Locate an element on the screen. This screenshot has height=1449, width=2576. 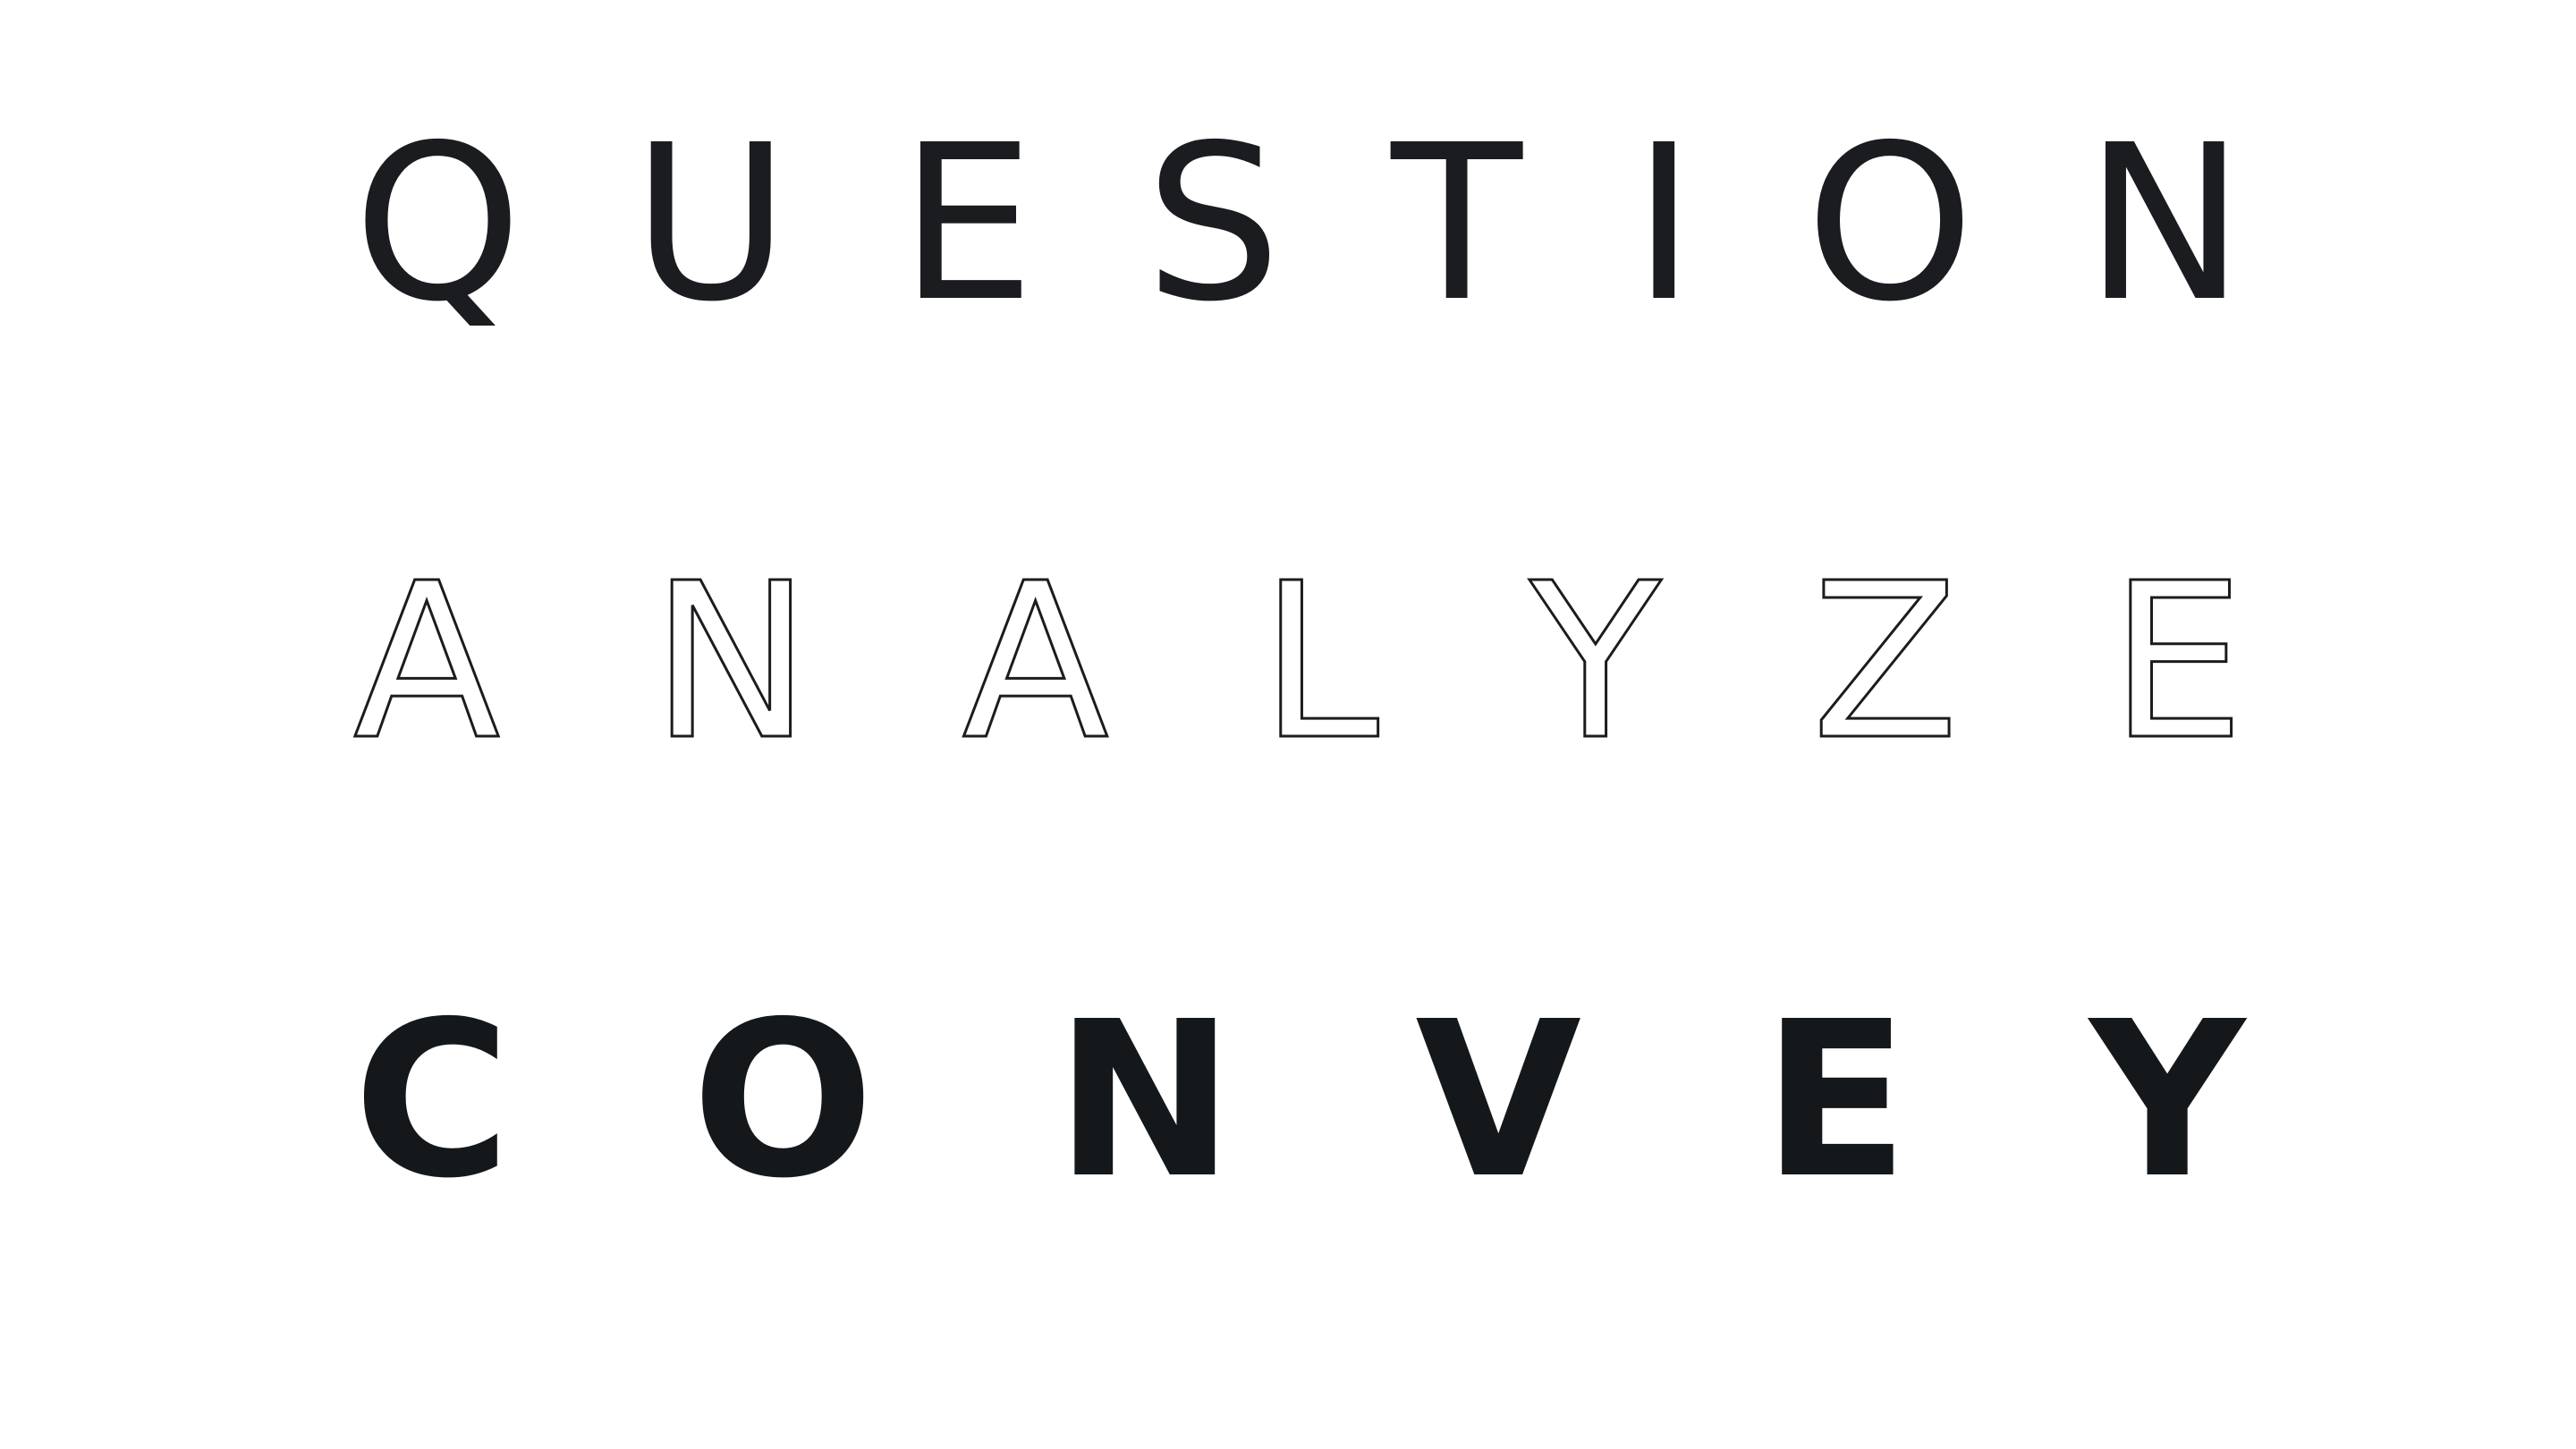
letter: U is located at coordinates (710, 223).